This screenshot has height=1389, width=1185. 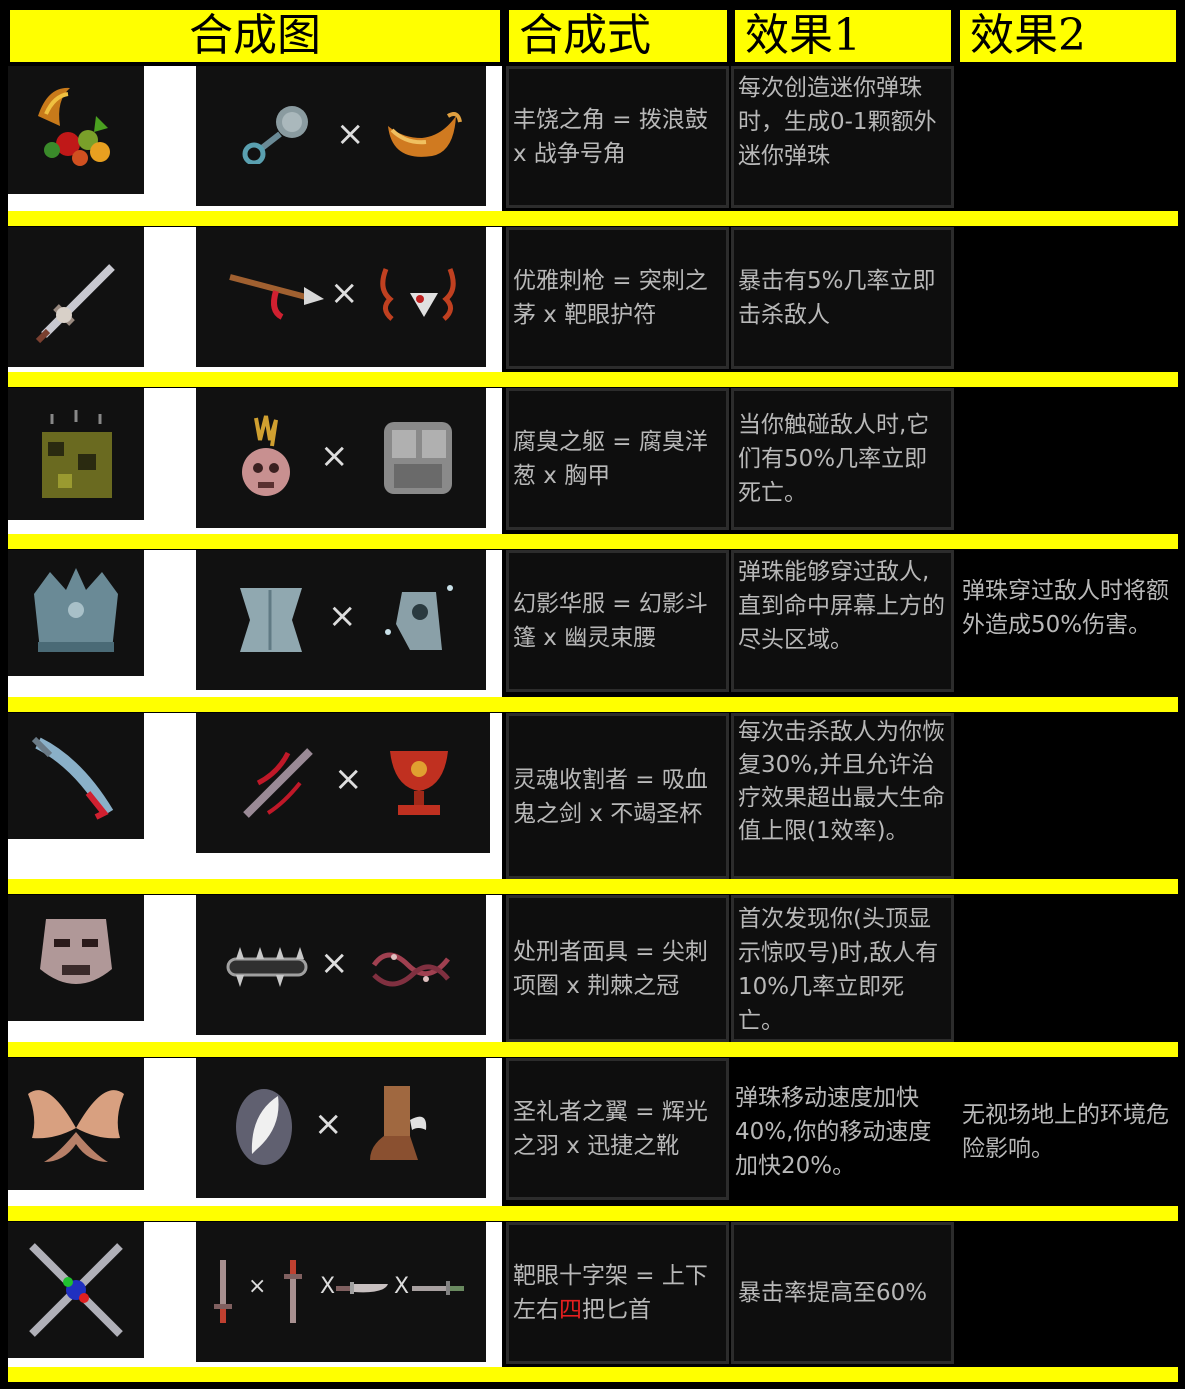 What do you see at coordinates (438, 1288) in the screenshot?
I see `dagger-right-icon` at bounding box center [438, 1288].